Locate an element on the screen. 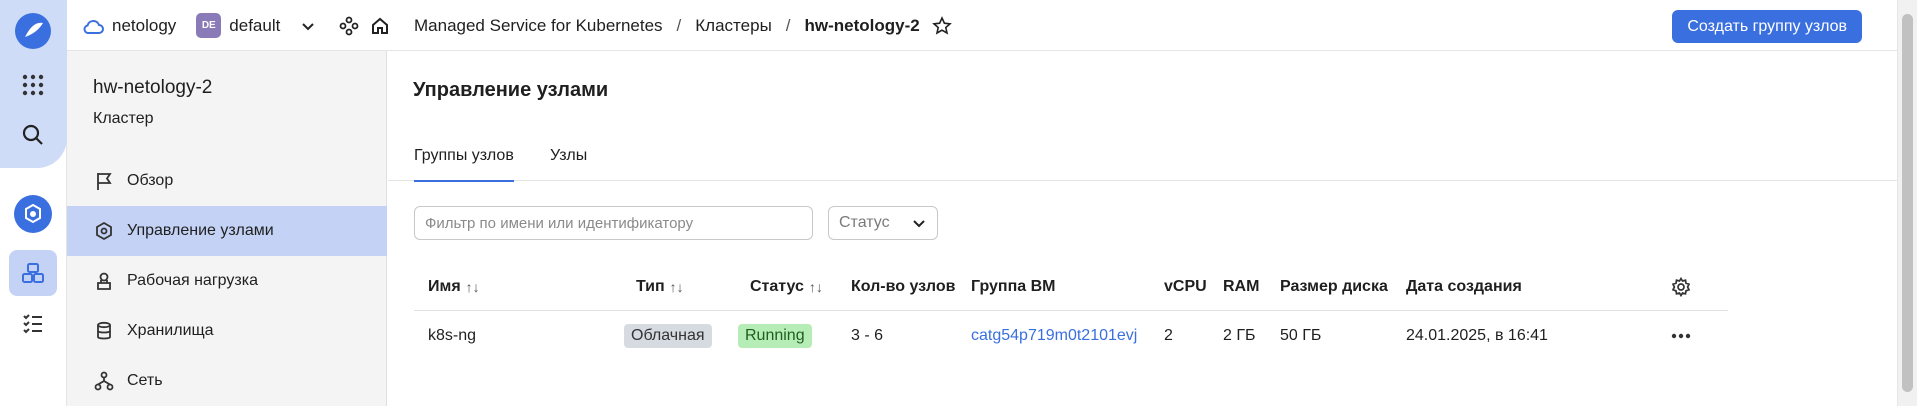 This screenshot has height=406, width=1917. column-header-created: Дата создания is located at coordinates (1464, 286).